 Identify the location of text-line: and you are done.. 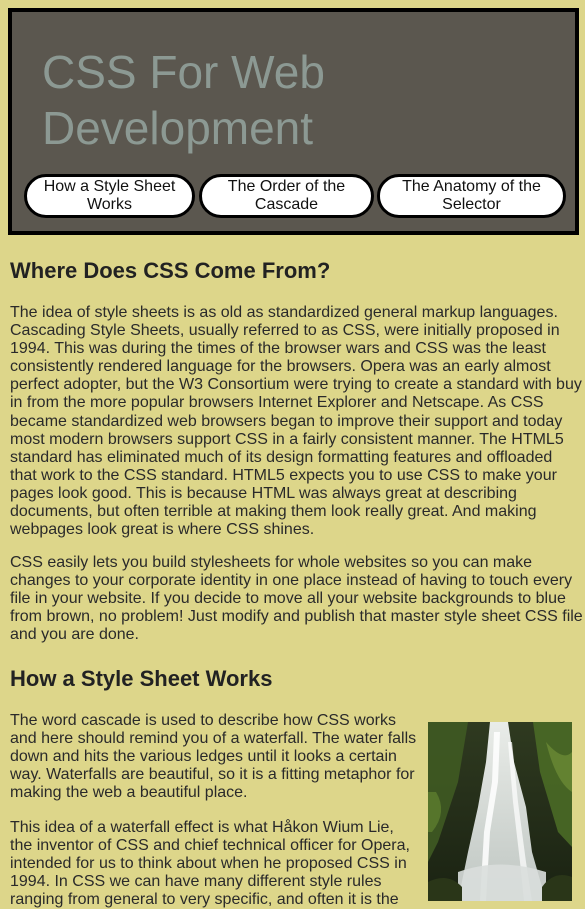
(74, 635).